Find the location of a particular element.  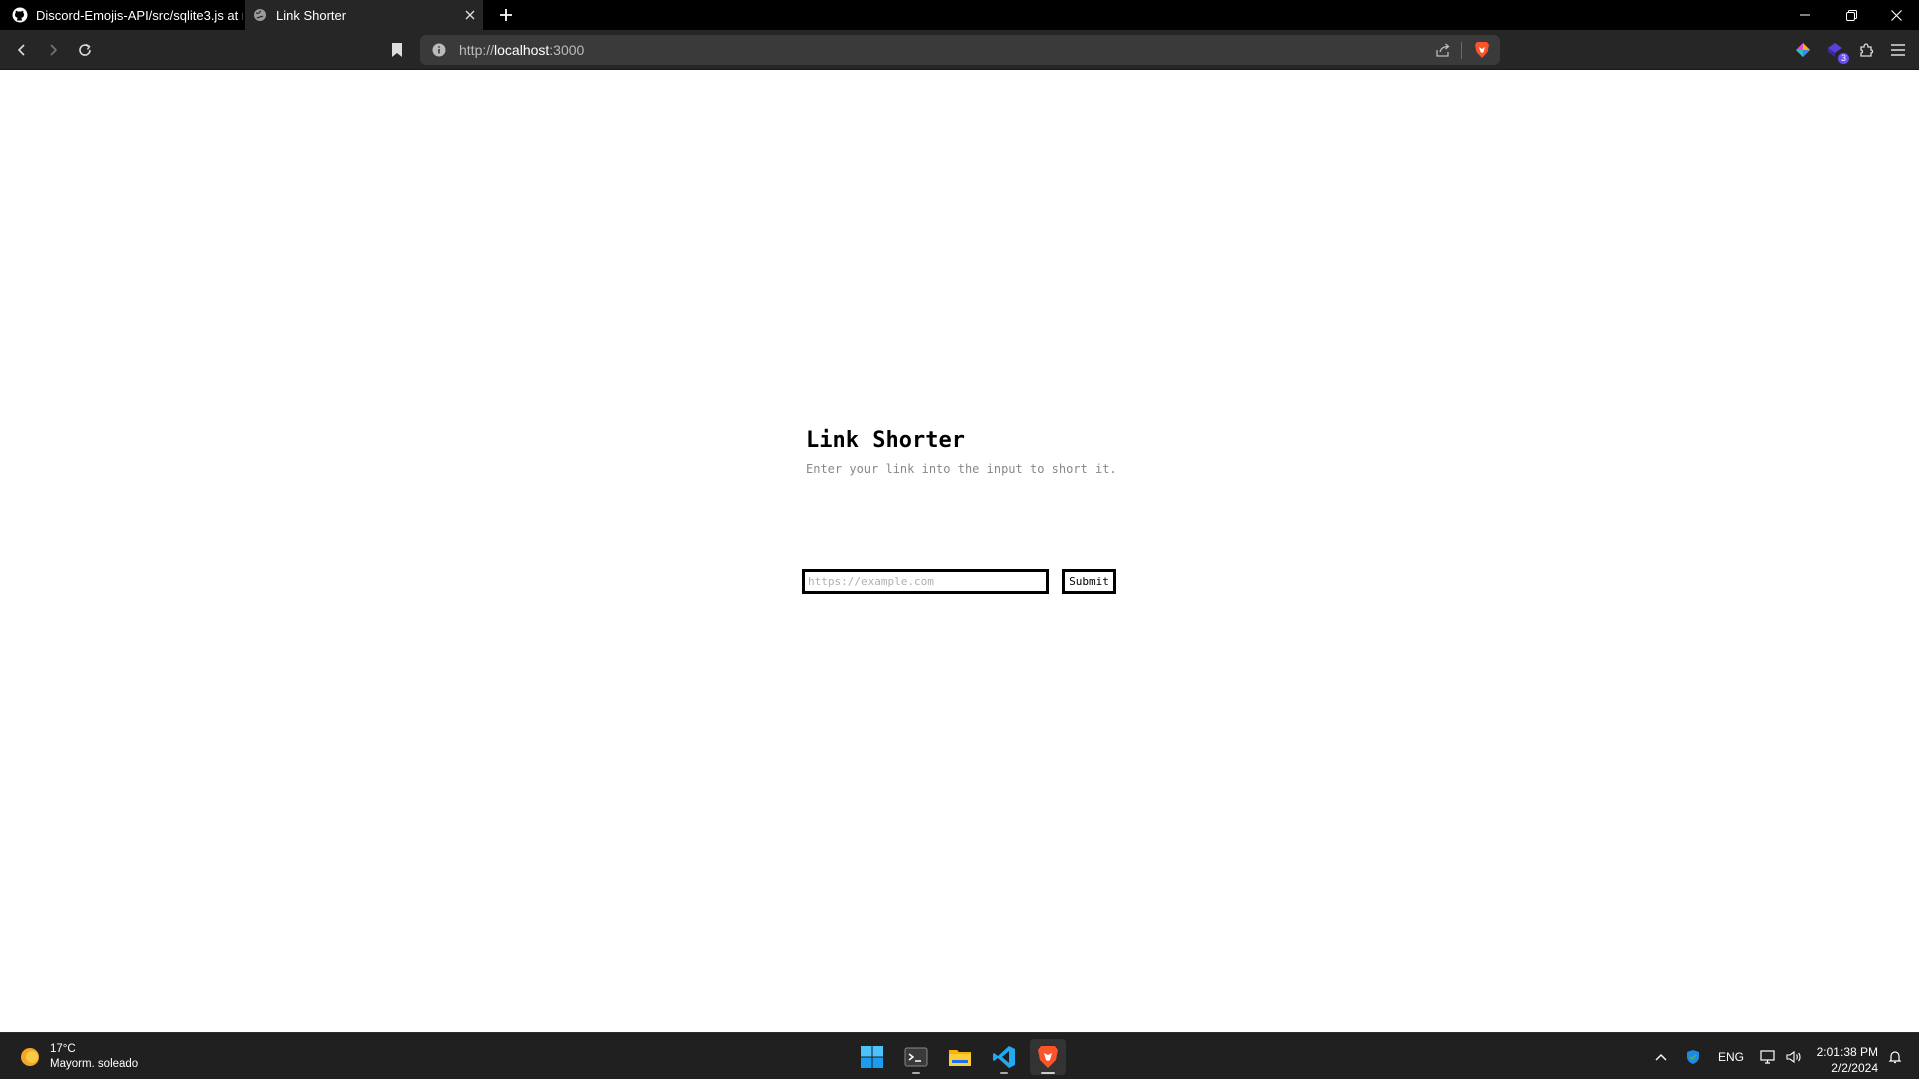

chevron-up-icon is located at coordinates (1661, 1056).